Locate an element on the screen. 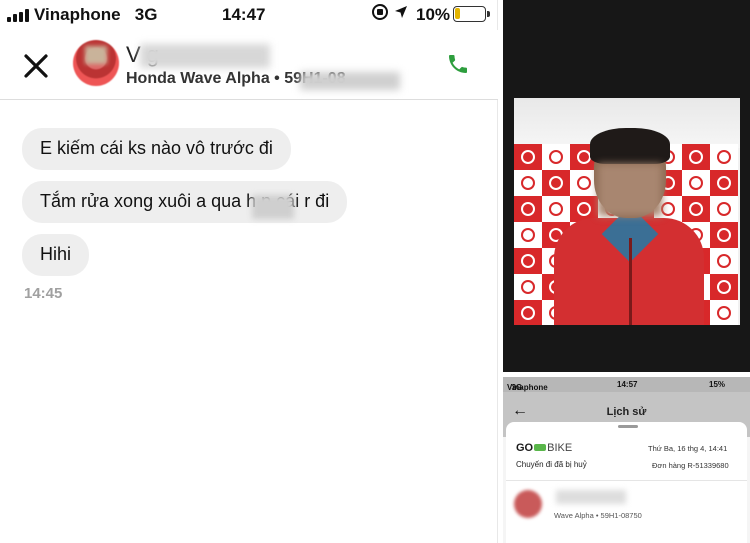 This screenshot has height=543, width=750. battery-percent: 10% is located at coordinates (433, 14).